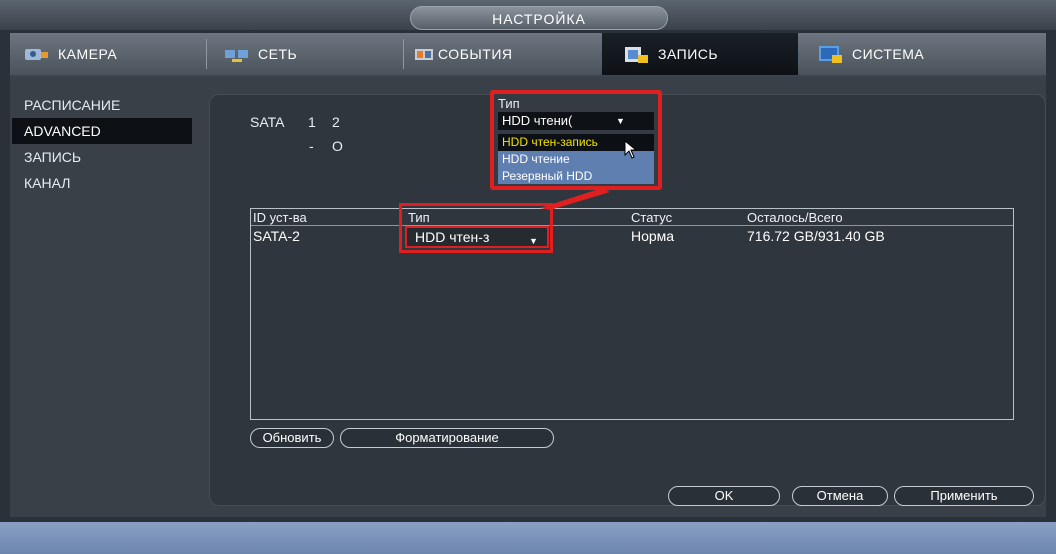  Describe the element at coordinates (37, 54) in the screenshot. I see `camera-icon` at that location.